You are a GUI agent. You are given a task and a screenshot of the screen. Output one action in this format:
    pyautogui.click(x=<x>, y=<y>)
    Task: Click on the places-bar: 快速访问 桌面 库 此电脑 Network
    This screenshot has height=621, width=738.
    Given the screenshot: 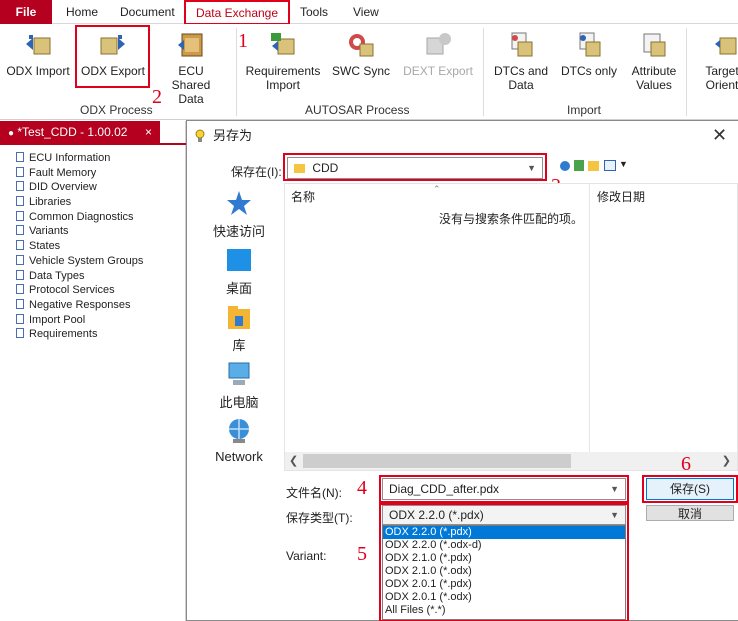 What is the action you would take?
    pyautogui.click(x=239, y=328)
    